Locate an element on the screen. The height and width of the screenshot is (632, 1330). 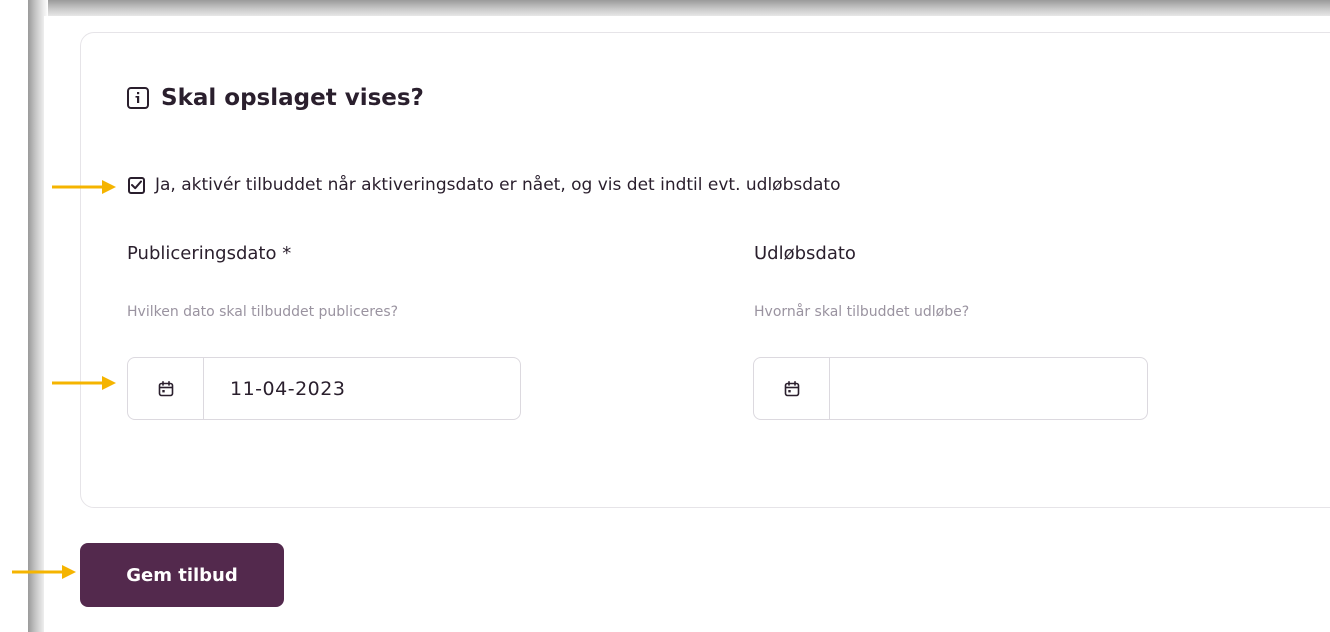
publish-date-label: Publiceringsdato * is located at coordinates (209, 253).